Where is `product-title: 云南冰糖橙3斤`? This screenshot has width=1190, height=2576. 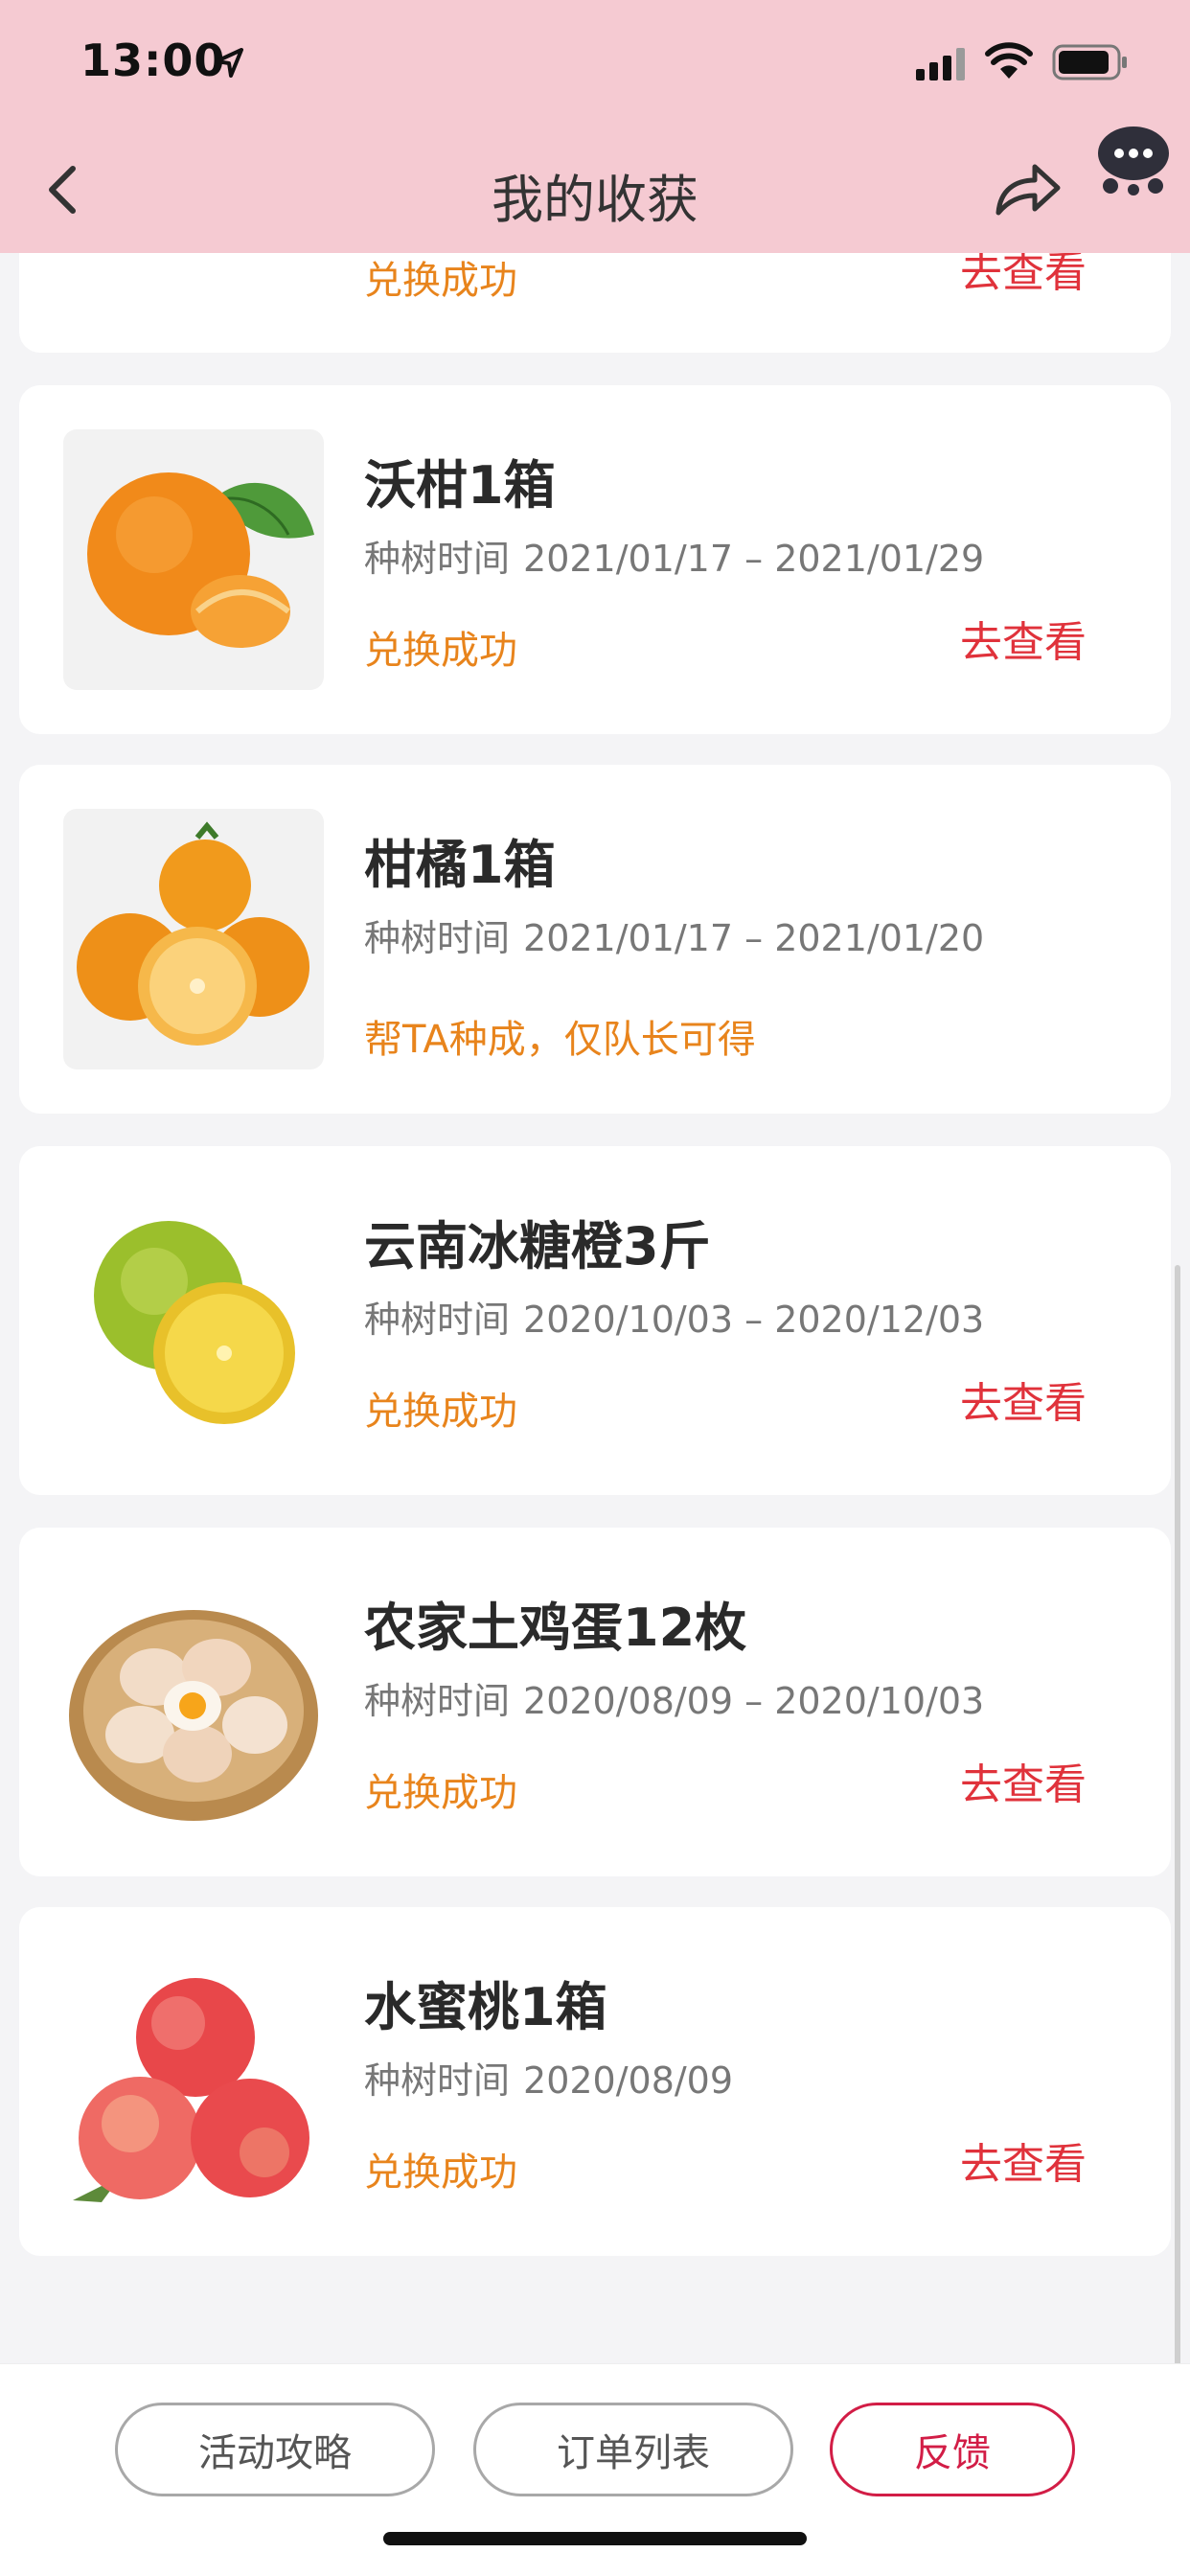
product-title: 云南冰糖橙3斤 is located at coordinates (538, 1246).